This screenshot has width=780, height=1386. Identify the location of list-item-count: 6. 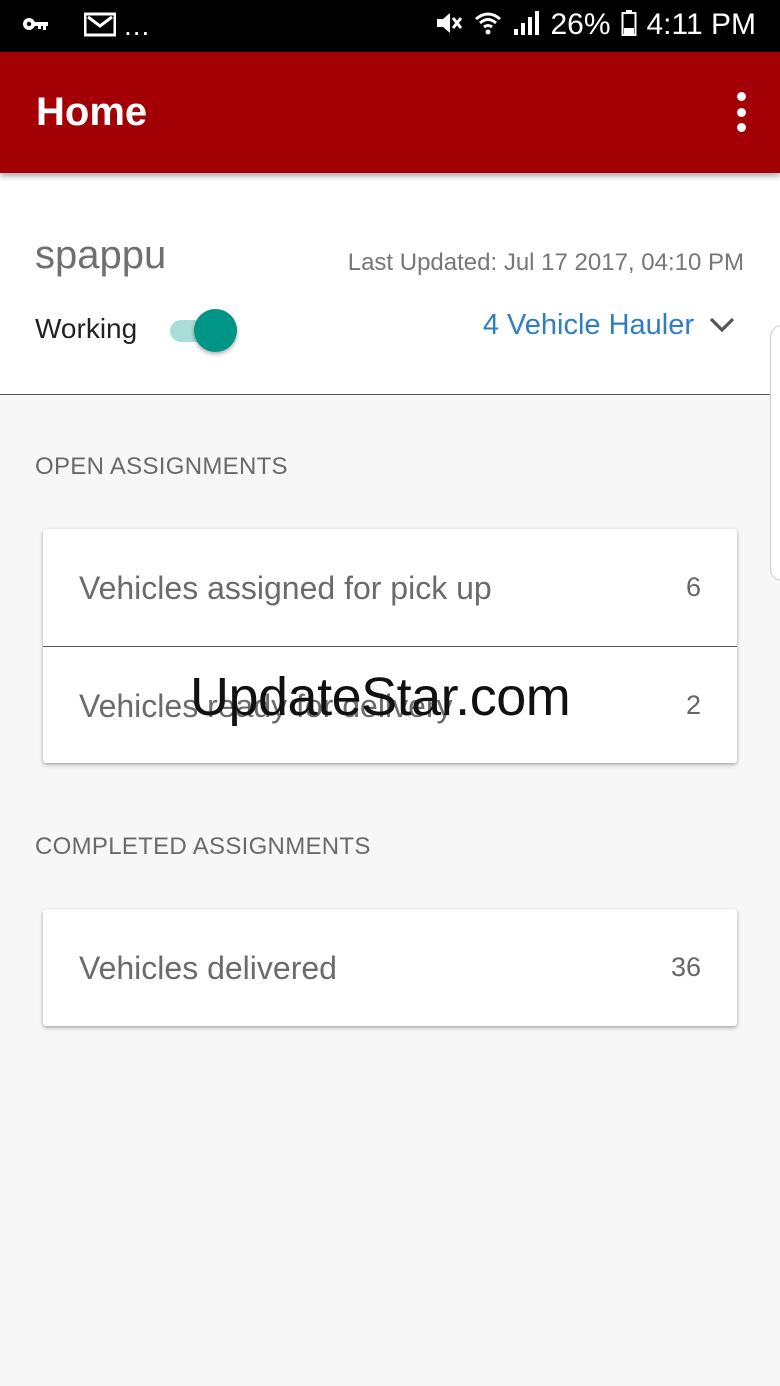
(693, 587).